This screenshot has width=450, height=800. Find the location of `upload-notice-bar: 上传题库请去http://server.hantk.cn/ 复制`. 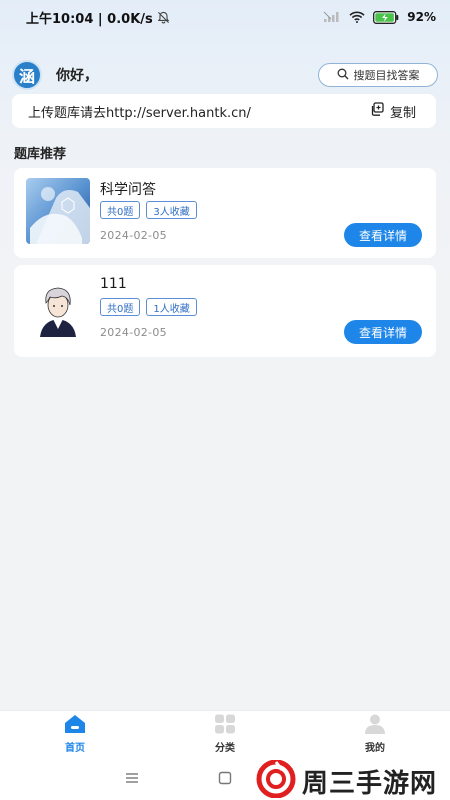

upload-notice-bar: 上传题库请去http://server.hantk.cn/ 复制 is located at coordinates (224, 111).